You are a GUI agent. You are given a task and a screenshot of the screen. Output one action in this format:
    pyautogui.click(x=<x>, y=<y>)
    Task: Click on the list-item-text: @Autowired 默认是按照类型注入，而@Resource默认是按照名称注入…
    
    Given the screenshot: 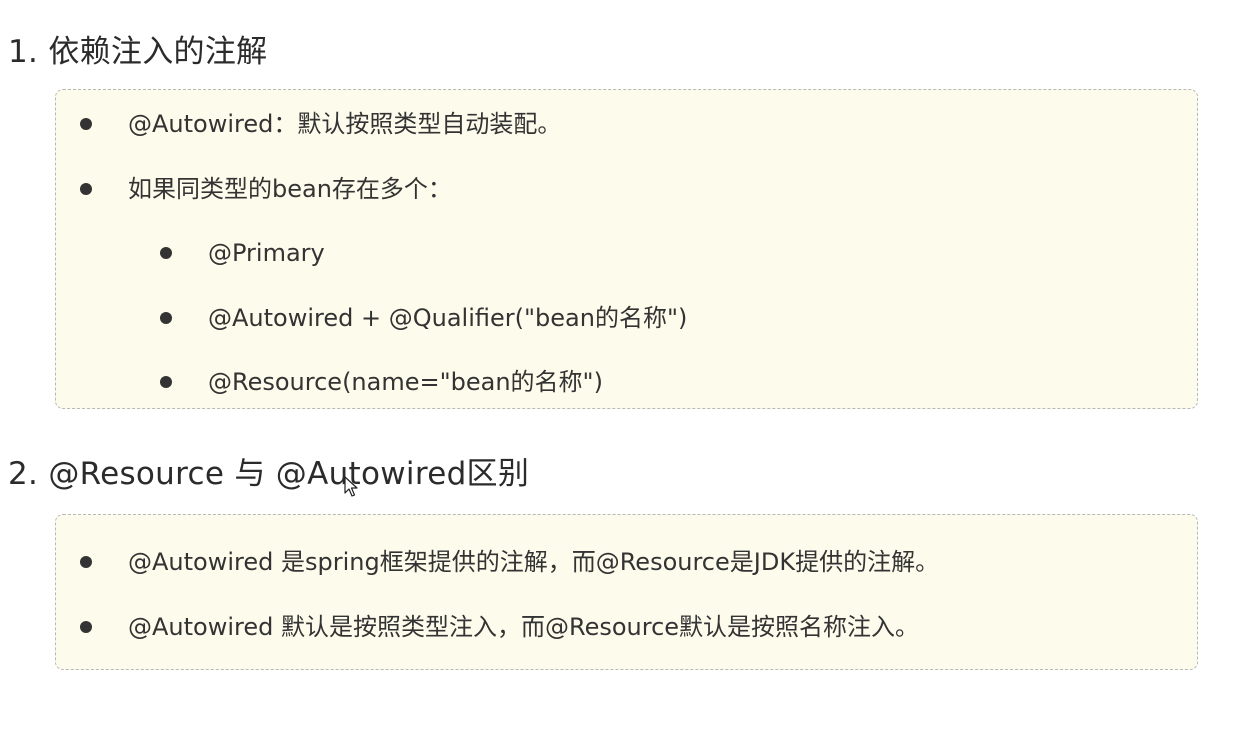 What is the action you would take?
    pyautogui.click(x=524, y=627)
    